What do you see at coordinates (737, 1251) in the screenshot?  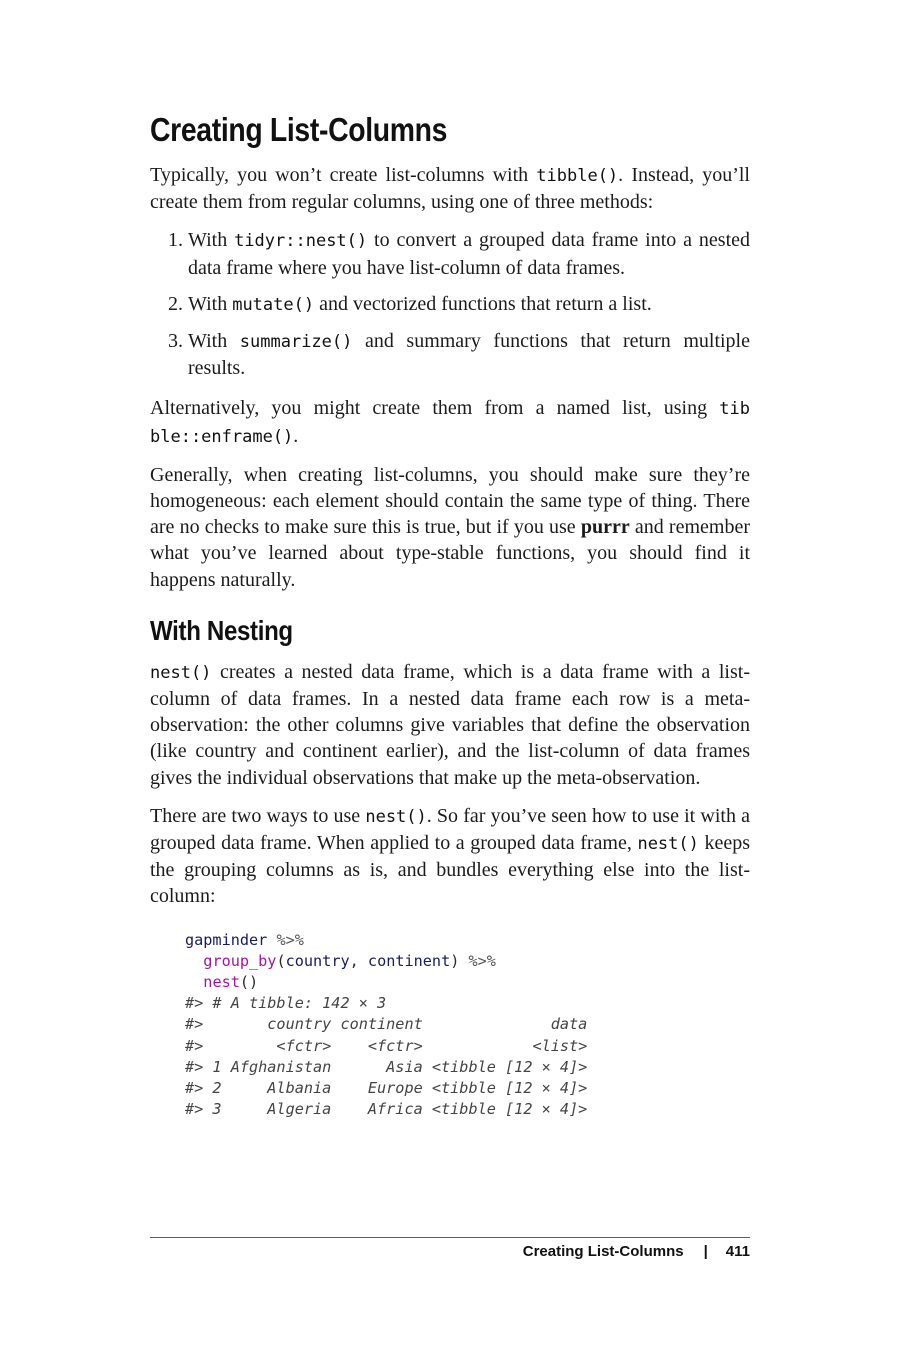 I see `page-number: 411` at bounding box center [737, 1251].